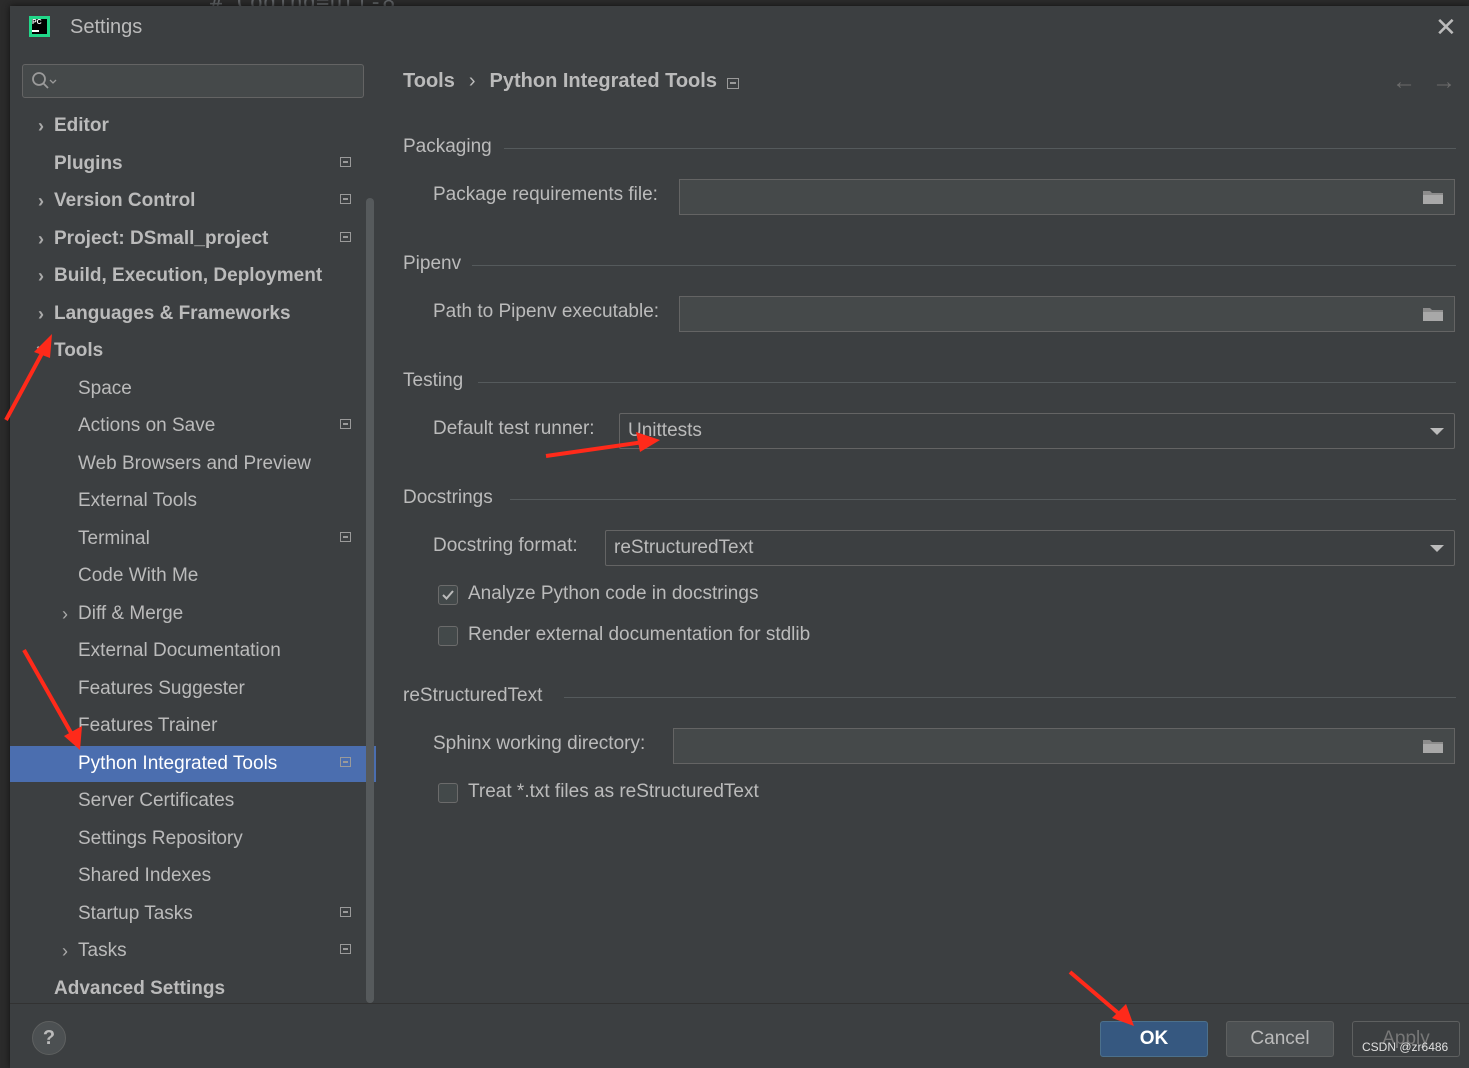 The image size is (1469, 1068). What do you see at coordinates (79, 350) in the screenshot?
I see `sidebar-item-label: Tools` at bounding box center [79, 350].